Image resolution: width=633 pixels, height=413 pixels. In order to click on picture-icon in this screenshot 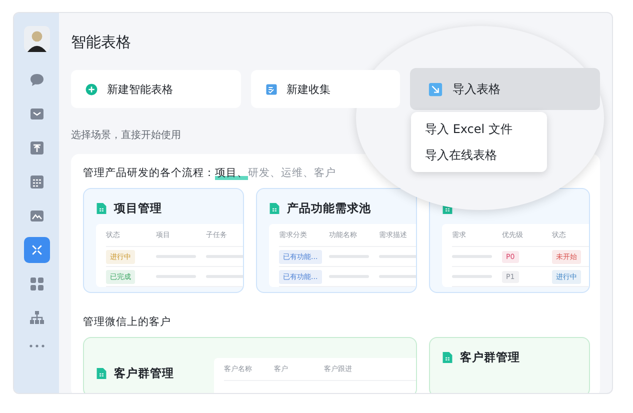, I will do `click(36, 216)`.